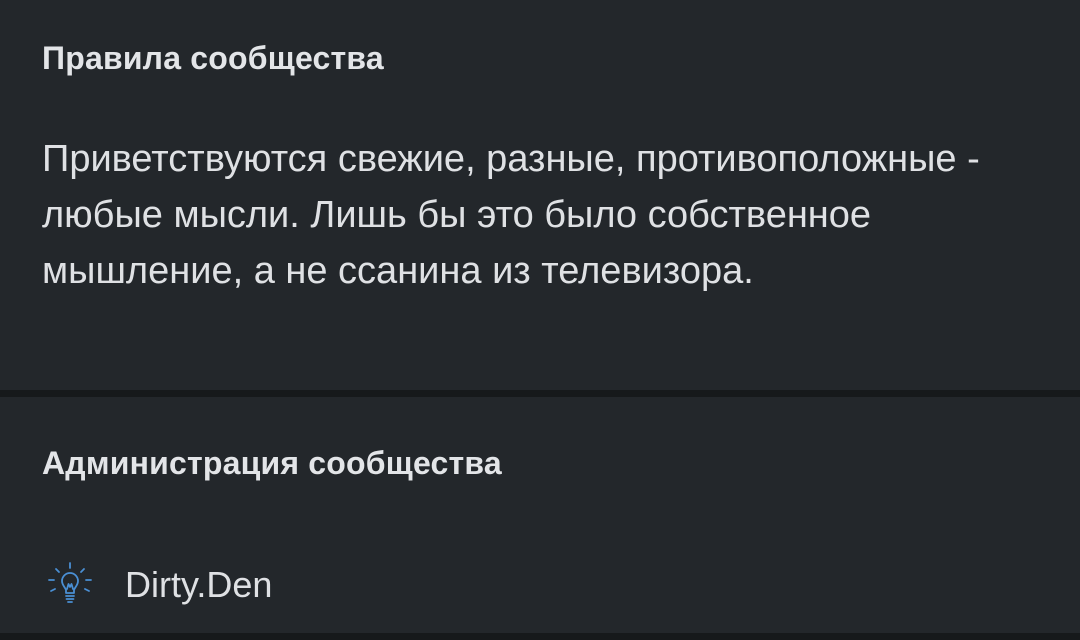  I want to click on admin-member-row: Dirty.Den, so click(157, 585).